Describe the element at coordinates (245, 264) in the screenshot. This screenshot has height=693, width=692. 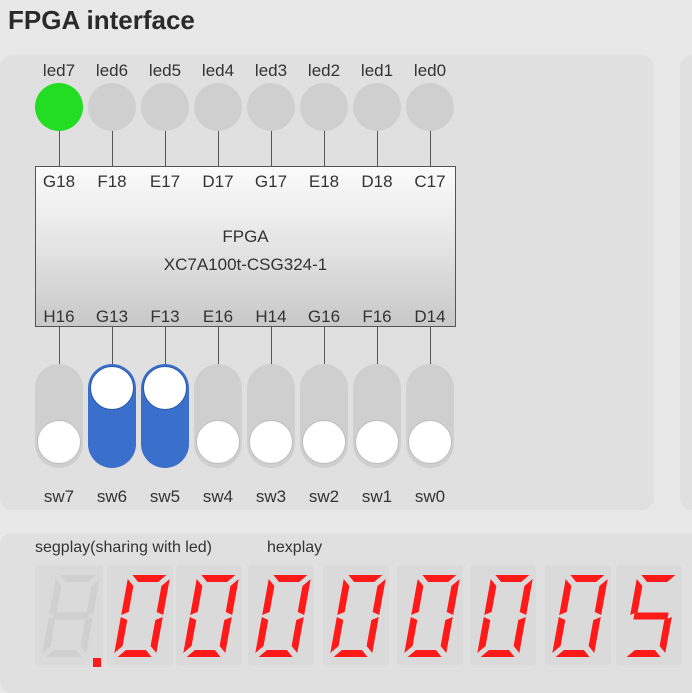
I see `chip-part: XC7A100t-CSG324-1` at that location.